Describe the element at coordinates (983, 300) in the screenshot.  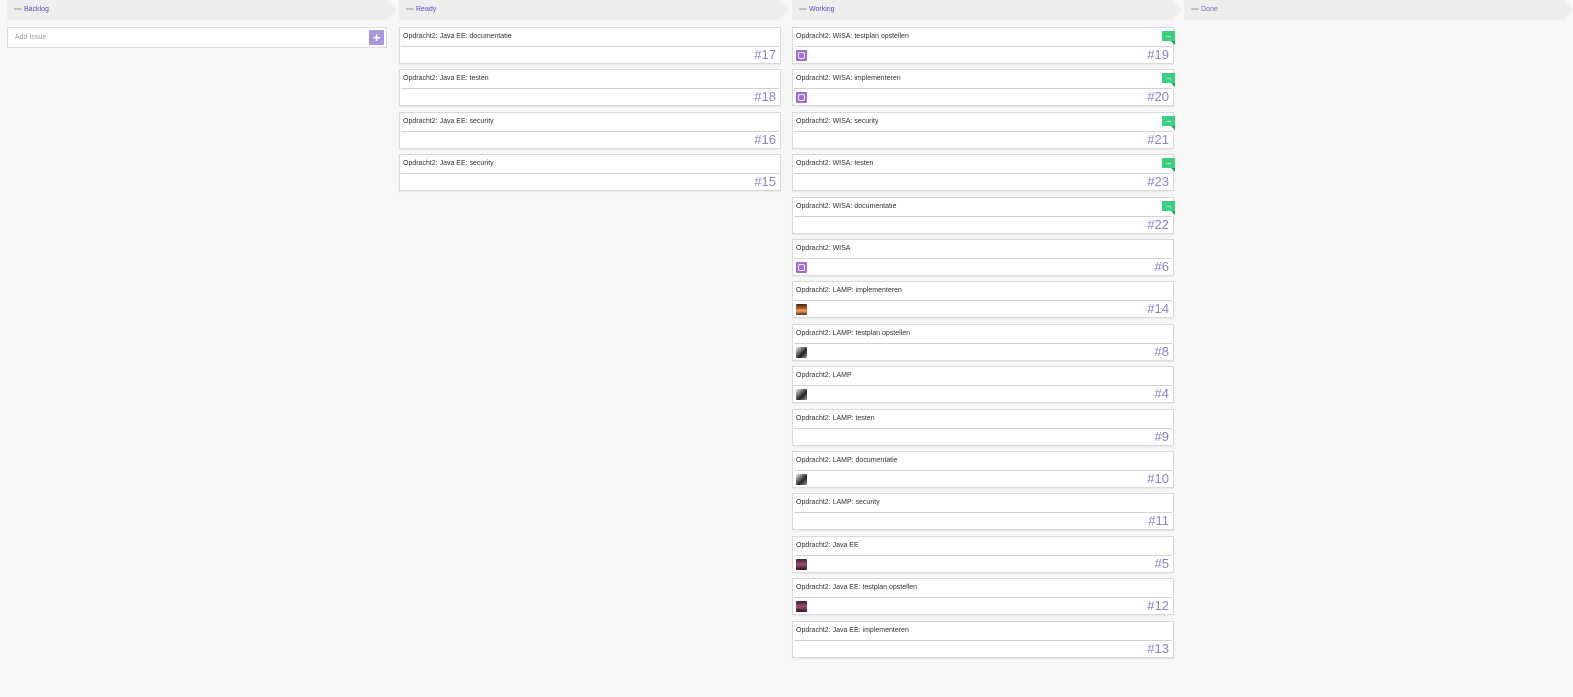
I see `issue-card: Opdracht2: LAMP: implementeren #14` at that location.